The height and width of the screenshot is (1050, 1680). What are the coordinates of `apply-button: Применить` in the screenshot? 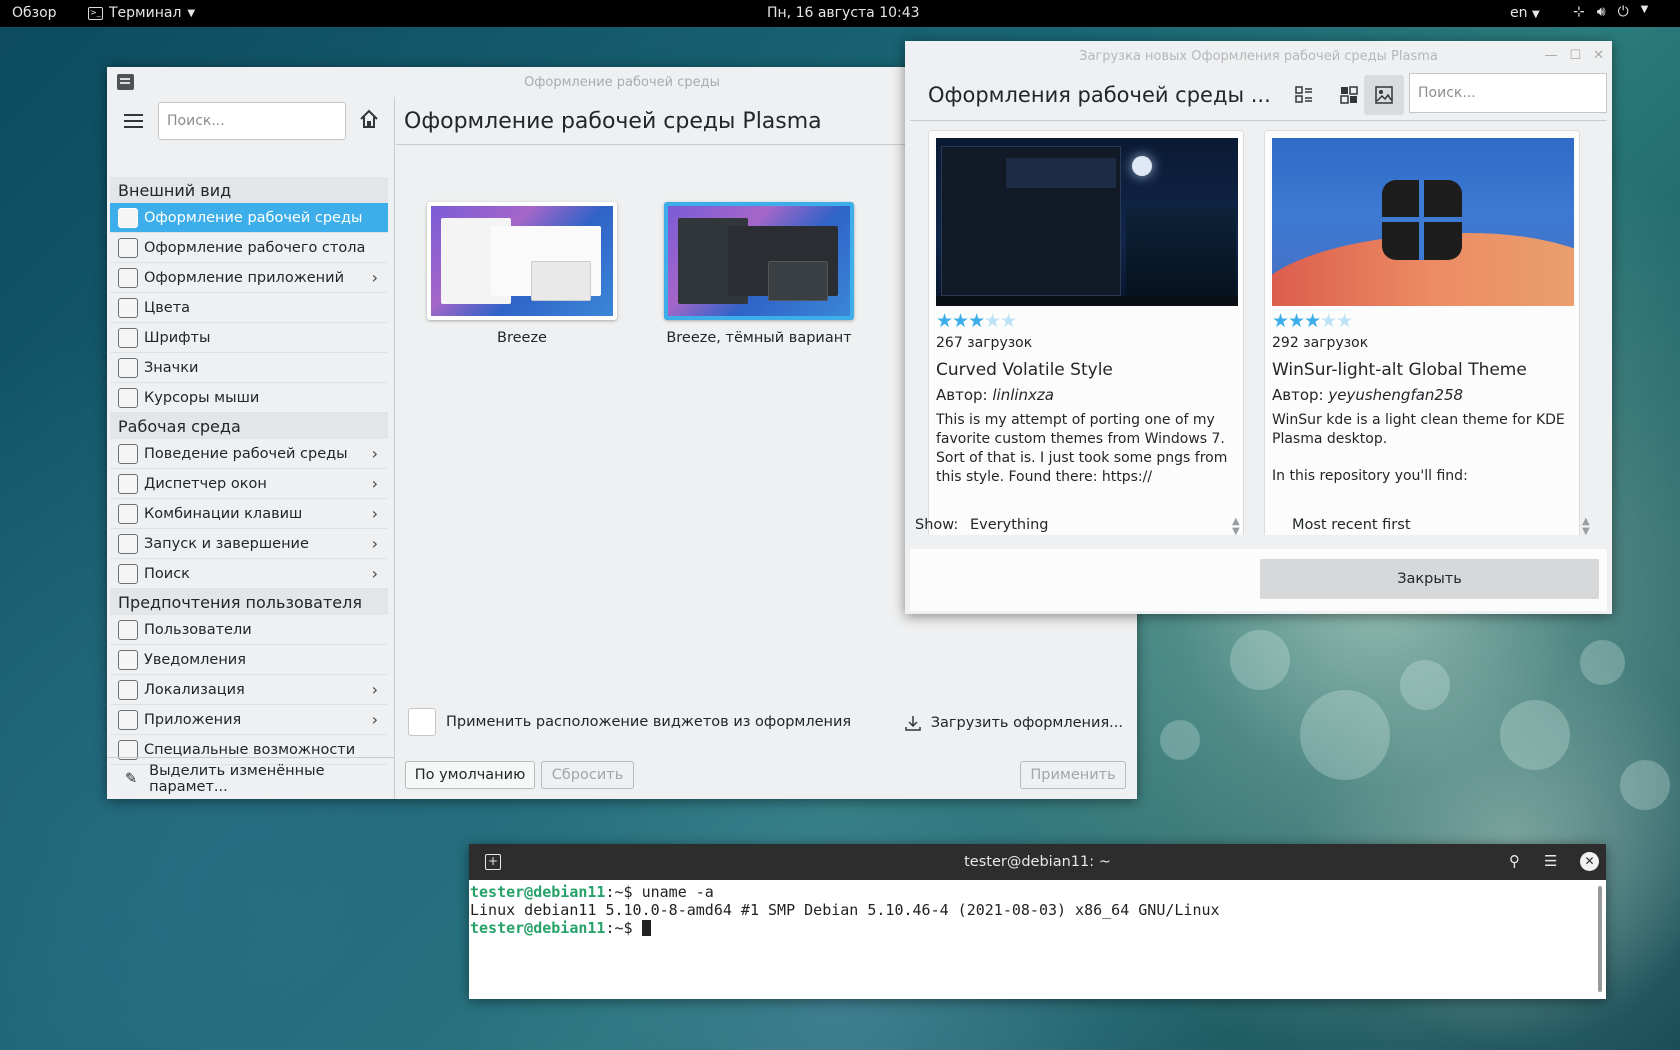 It's located at (1073, 775).